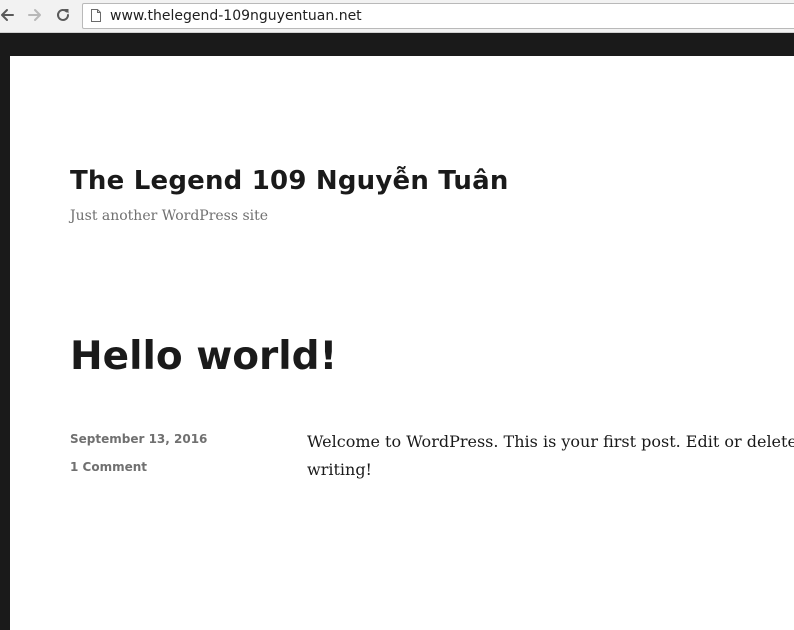 The height and width of the screenshot is (630, 794). I want to click on address-bar: www.thelegend-109nguyentuan.net, so click(438, 16).